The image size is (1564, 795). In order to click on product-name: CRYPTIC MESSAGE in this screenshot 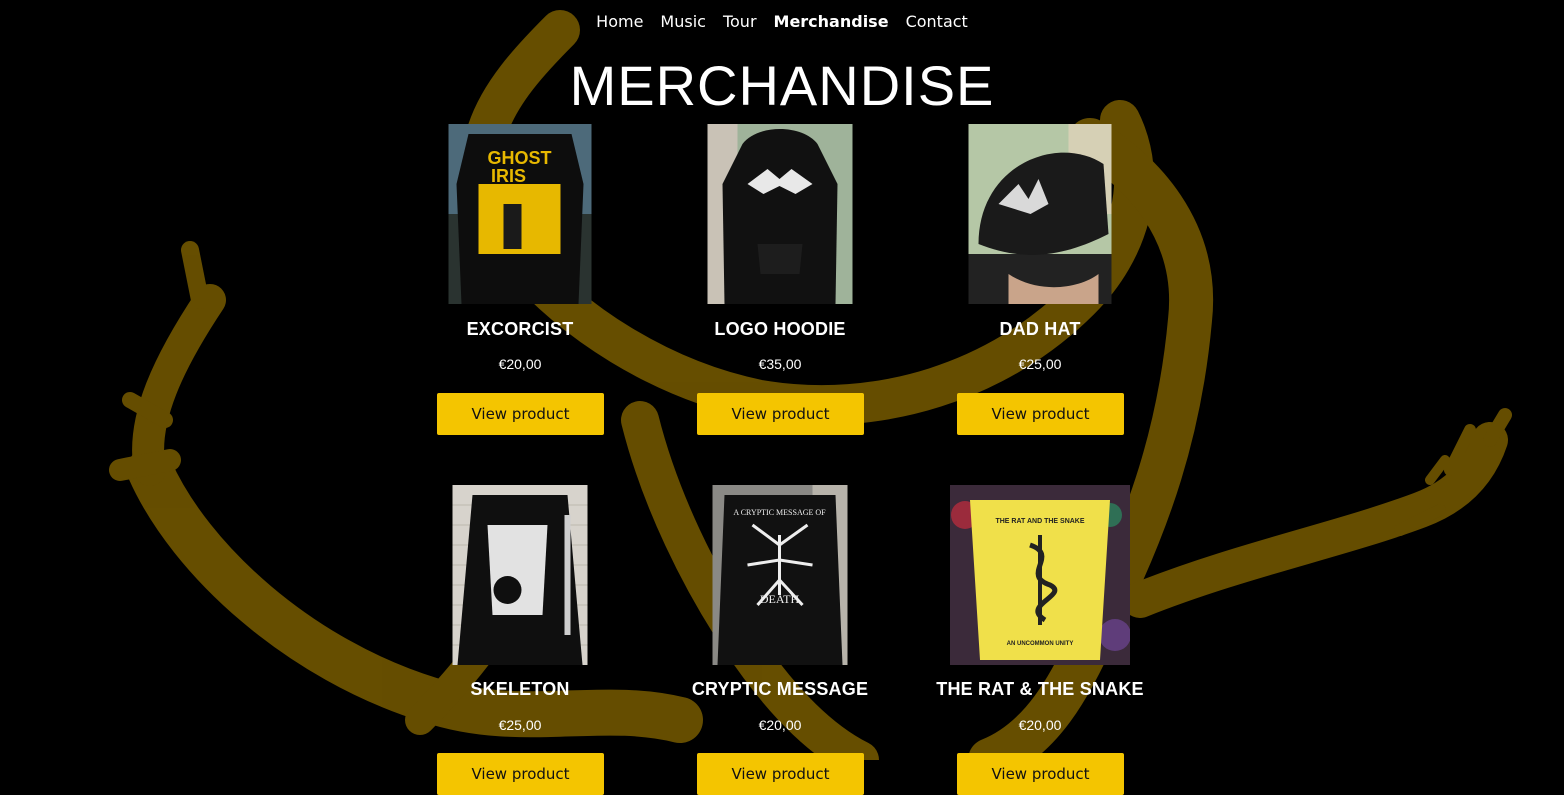, I will do `click(780, 689)`.